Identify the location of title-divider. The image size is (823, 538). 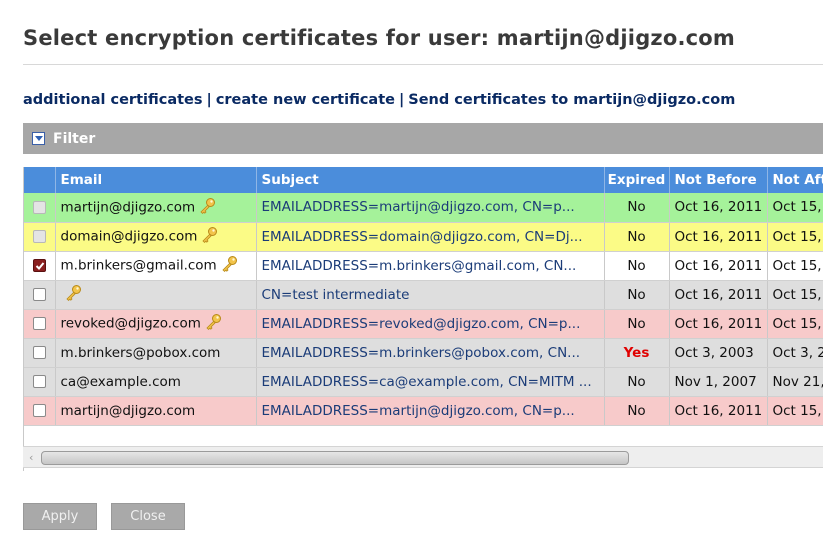
(423, 64).